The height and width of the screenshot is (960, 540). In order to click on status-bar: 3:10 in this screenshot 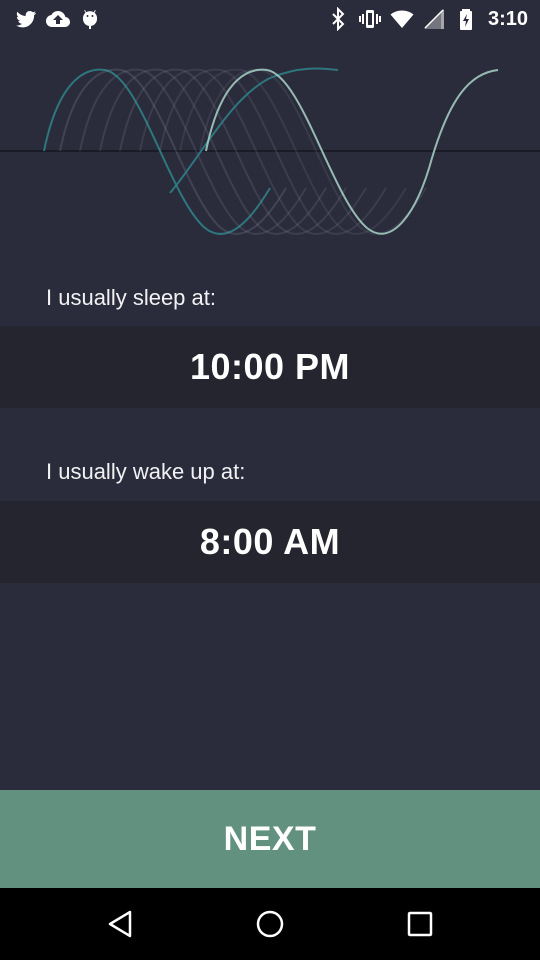, I will do `click(270, 19)`.